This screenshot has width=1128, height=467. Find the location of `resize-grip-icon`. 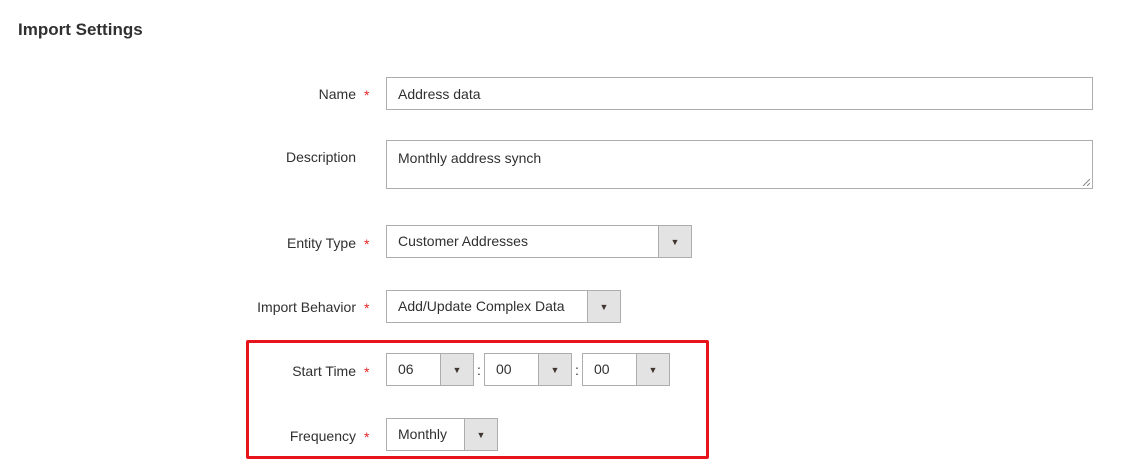

resize-grip-icon is located at coordinates (1086, 182).